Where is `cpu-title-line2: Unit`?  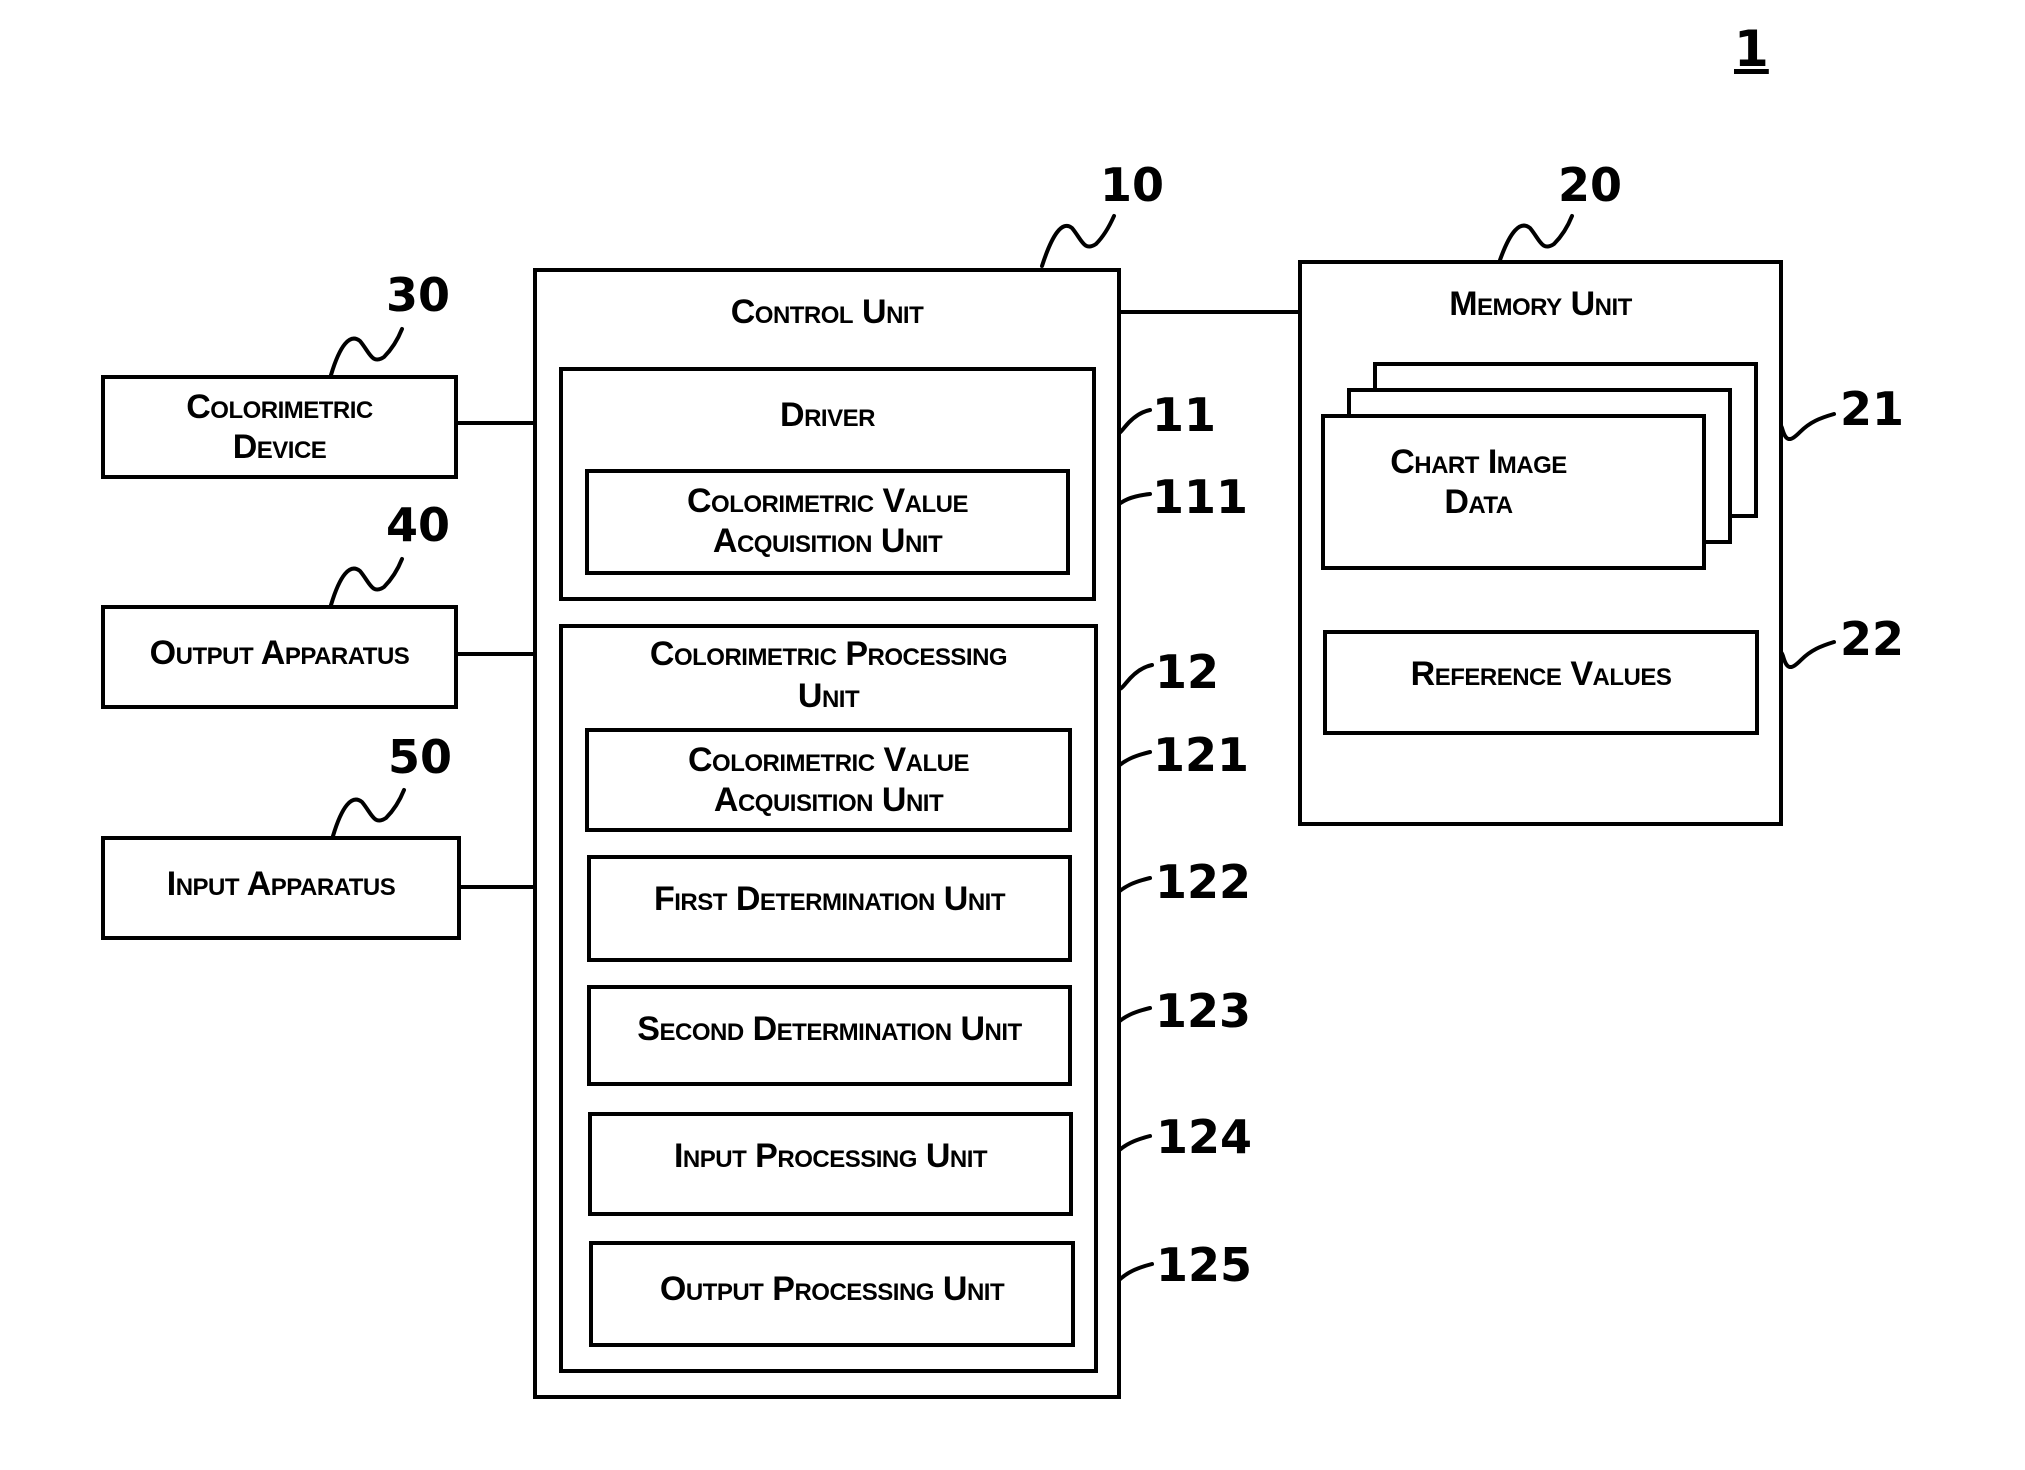 cpu-title-line2: Unit is located at coordinates (828, 696).